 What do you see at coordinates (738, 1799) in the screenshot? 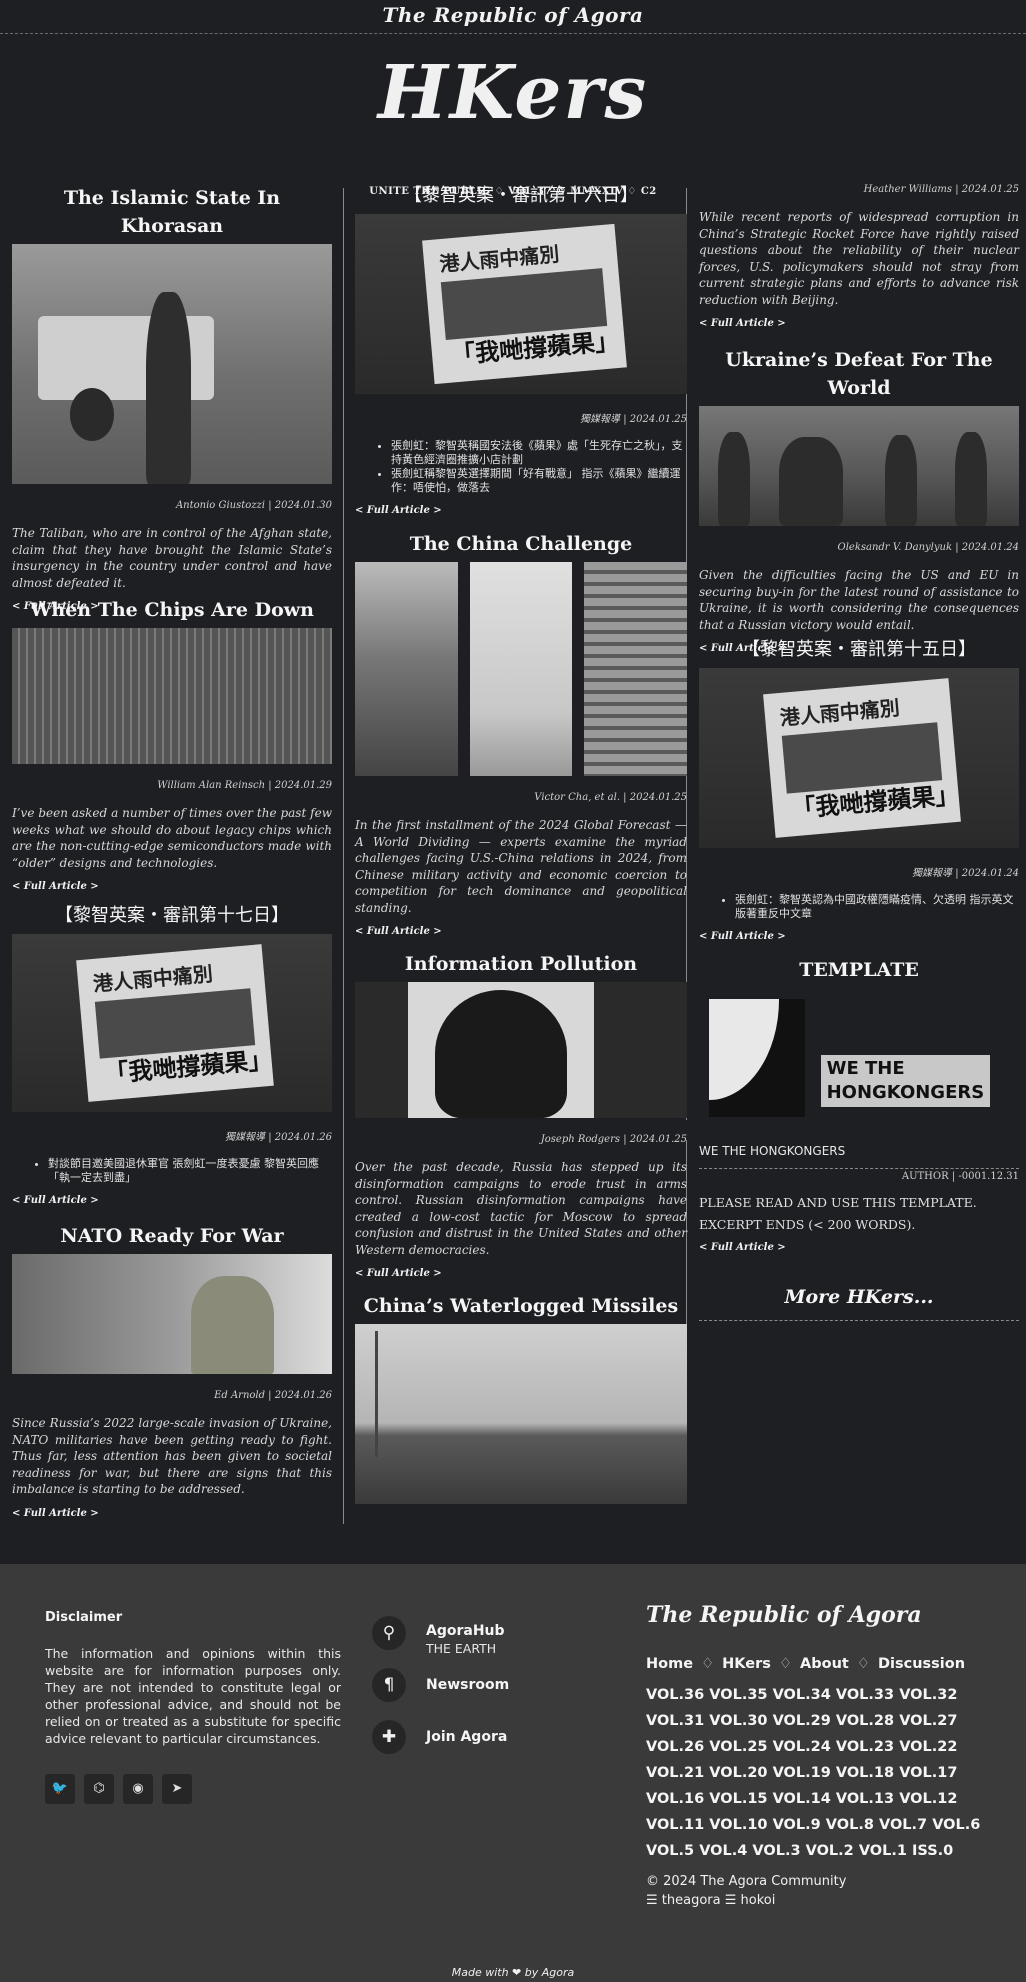
I see `volume-link: VOL.15` at bounding box center [738, 1799].